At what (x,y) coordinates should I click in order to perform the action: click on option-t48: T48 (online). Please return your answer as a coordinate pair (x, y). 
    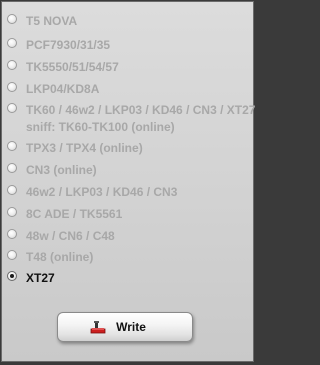
    Looking at the image, I should click on (50, 257).